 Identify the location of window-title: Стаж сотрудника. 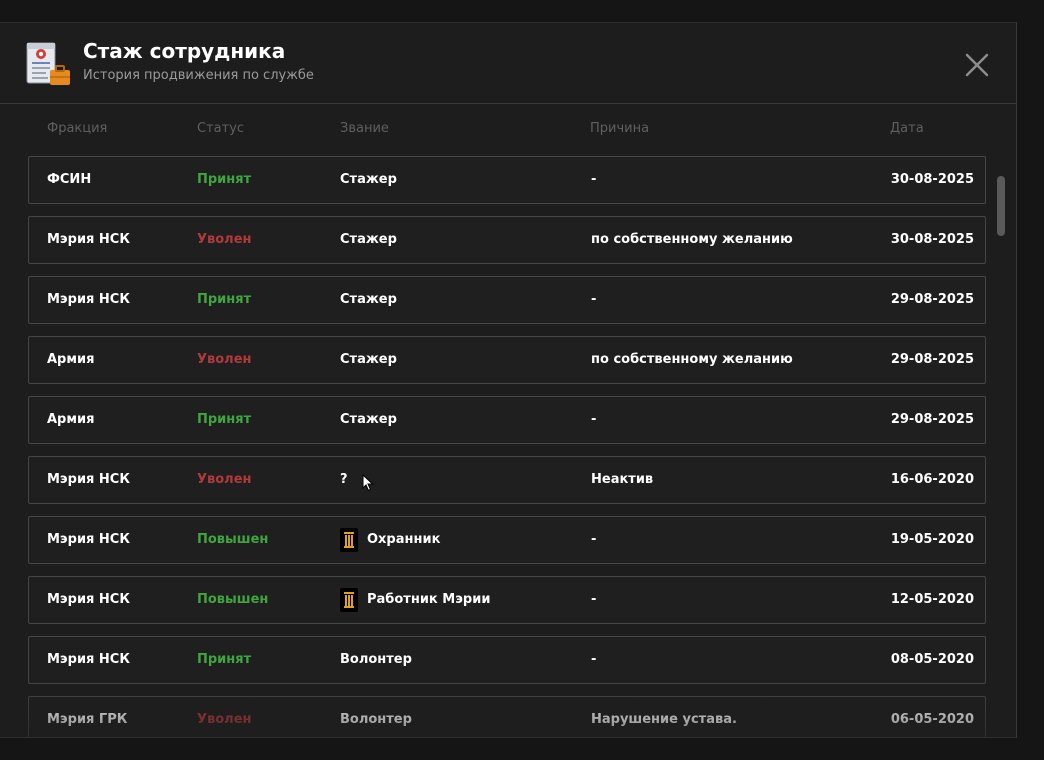
(184, 51).